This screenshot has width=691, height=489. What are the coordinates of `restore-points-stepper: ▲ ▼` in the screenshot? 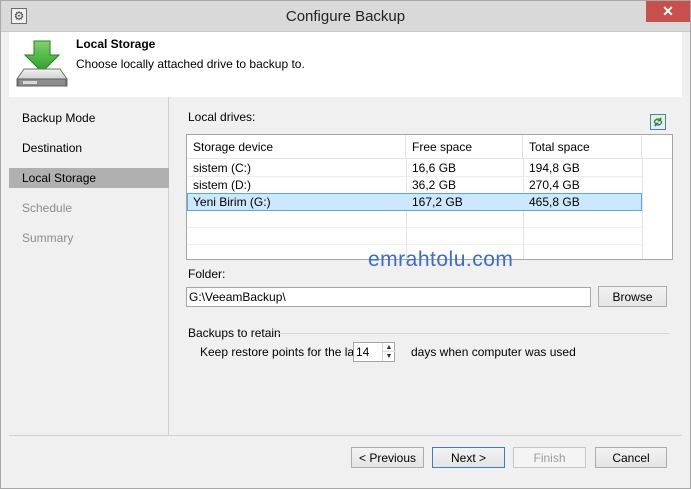 It's located at (374, 352).